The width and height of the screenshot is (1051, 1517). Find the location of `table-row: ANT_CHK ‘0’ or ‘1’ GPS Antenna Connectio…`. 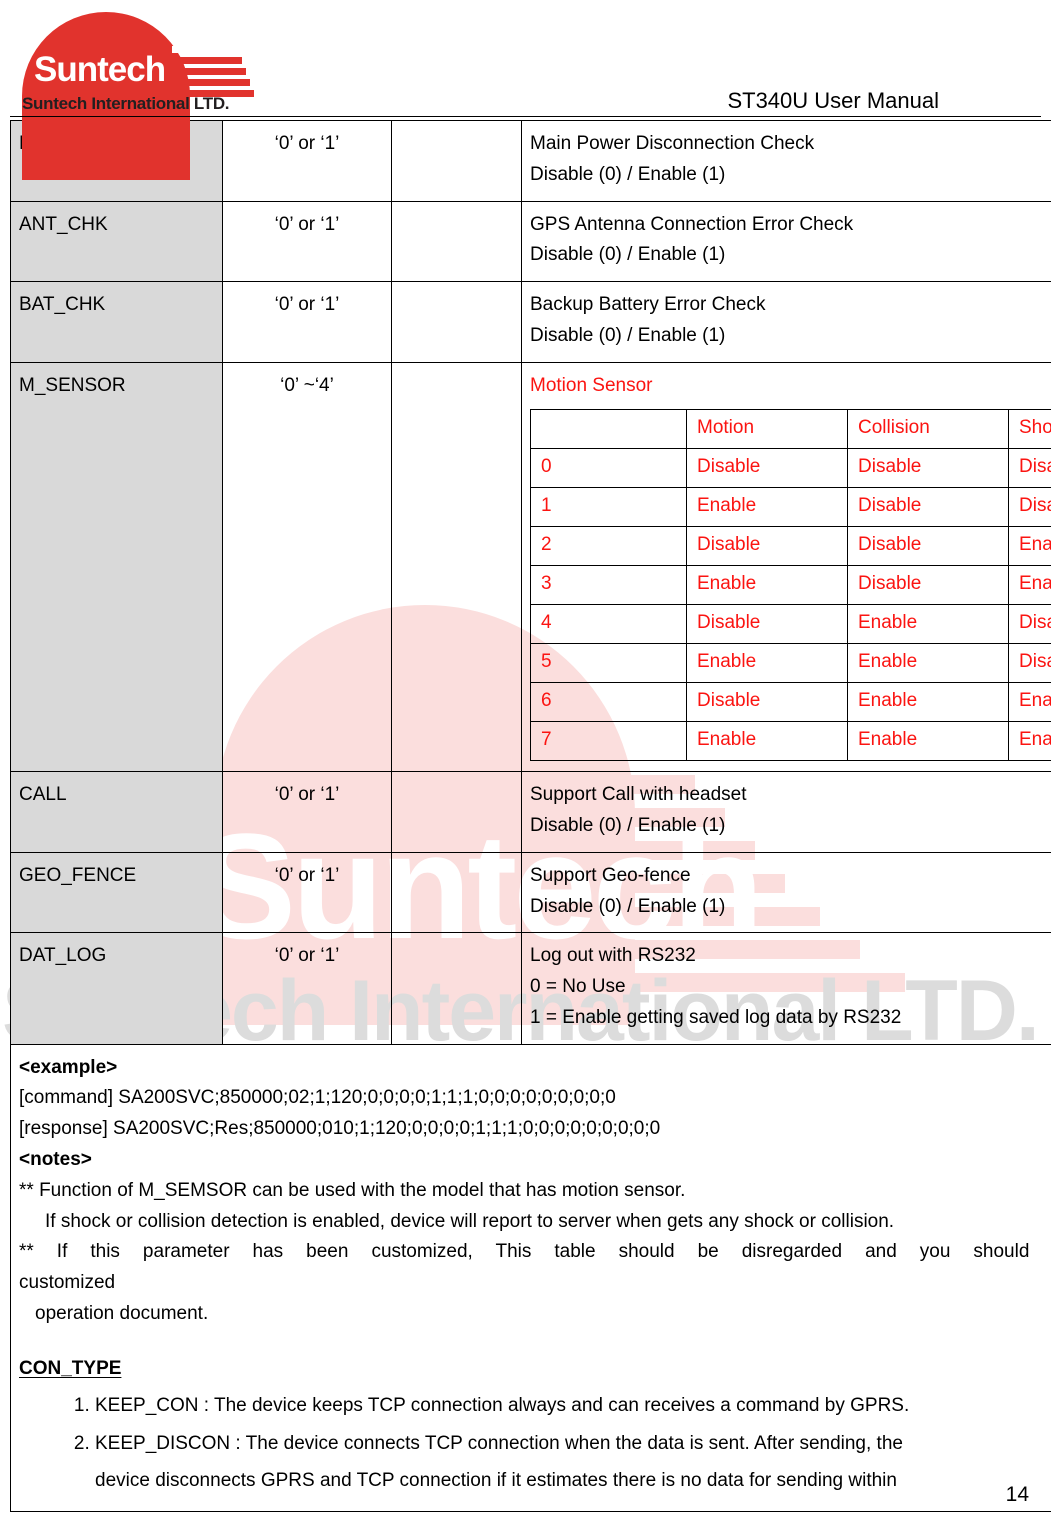

table-row: ANT_CHK ‘0’ or ‘1’ GPS Antenna Connectio… is located at coordinates (530, 241).